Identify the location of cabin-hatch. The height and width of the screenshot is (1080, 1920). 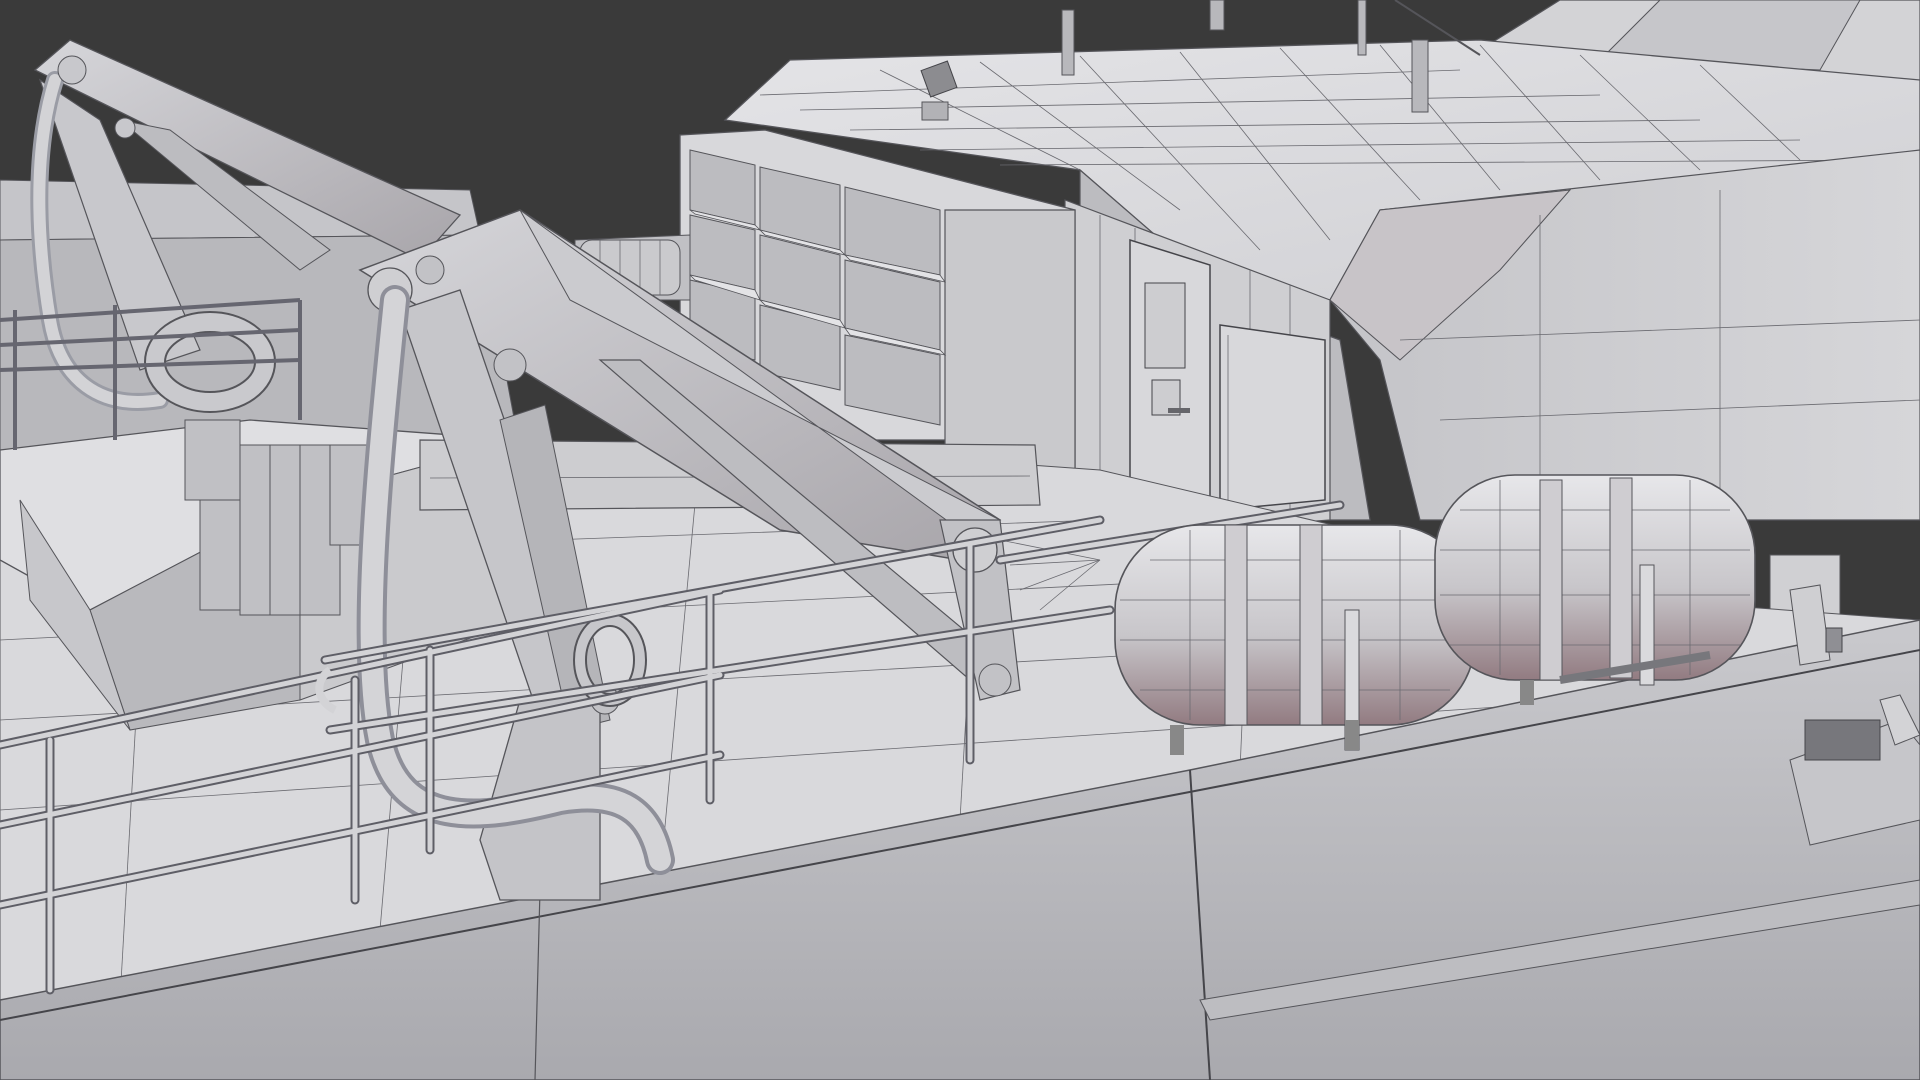
(1272, 417).